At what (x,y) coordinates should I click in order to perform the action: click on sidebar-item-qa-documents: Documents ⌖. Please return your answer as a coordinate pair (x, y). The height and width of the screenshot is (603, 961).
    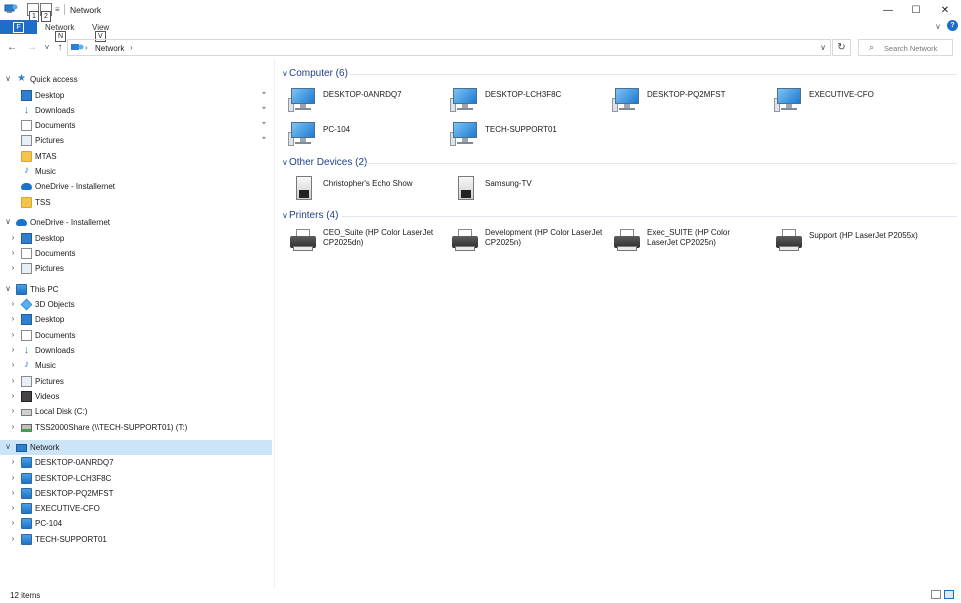
    Looking at the image, I should click on (136, 125).